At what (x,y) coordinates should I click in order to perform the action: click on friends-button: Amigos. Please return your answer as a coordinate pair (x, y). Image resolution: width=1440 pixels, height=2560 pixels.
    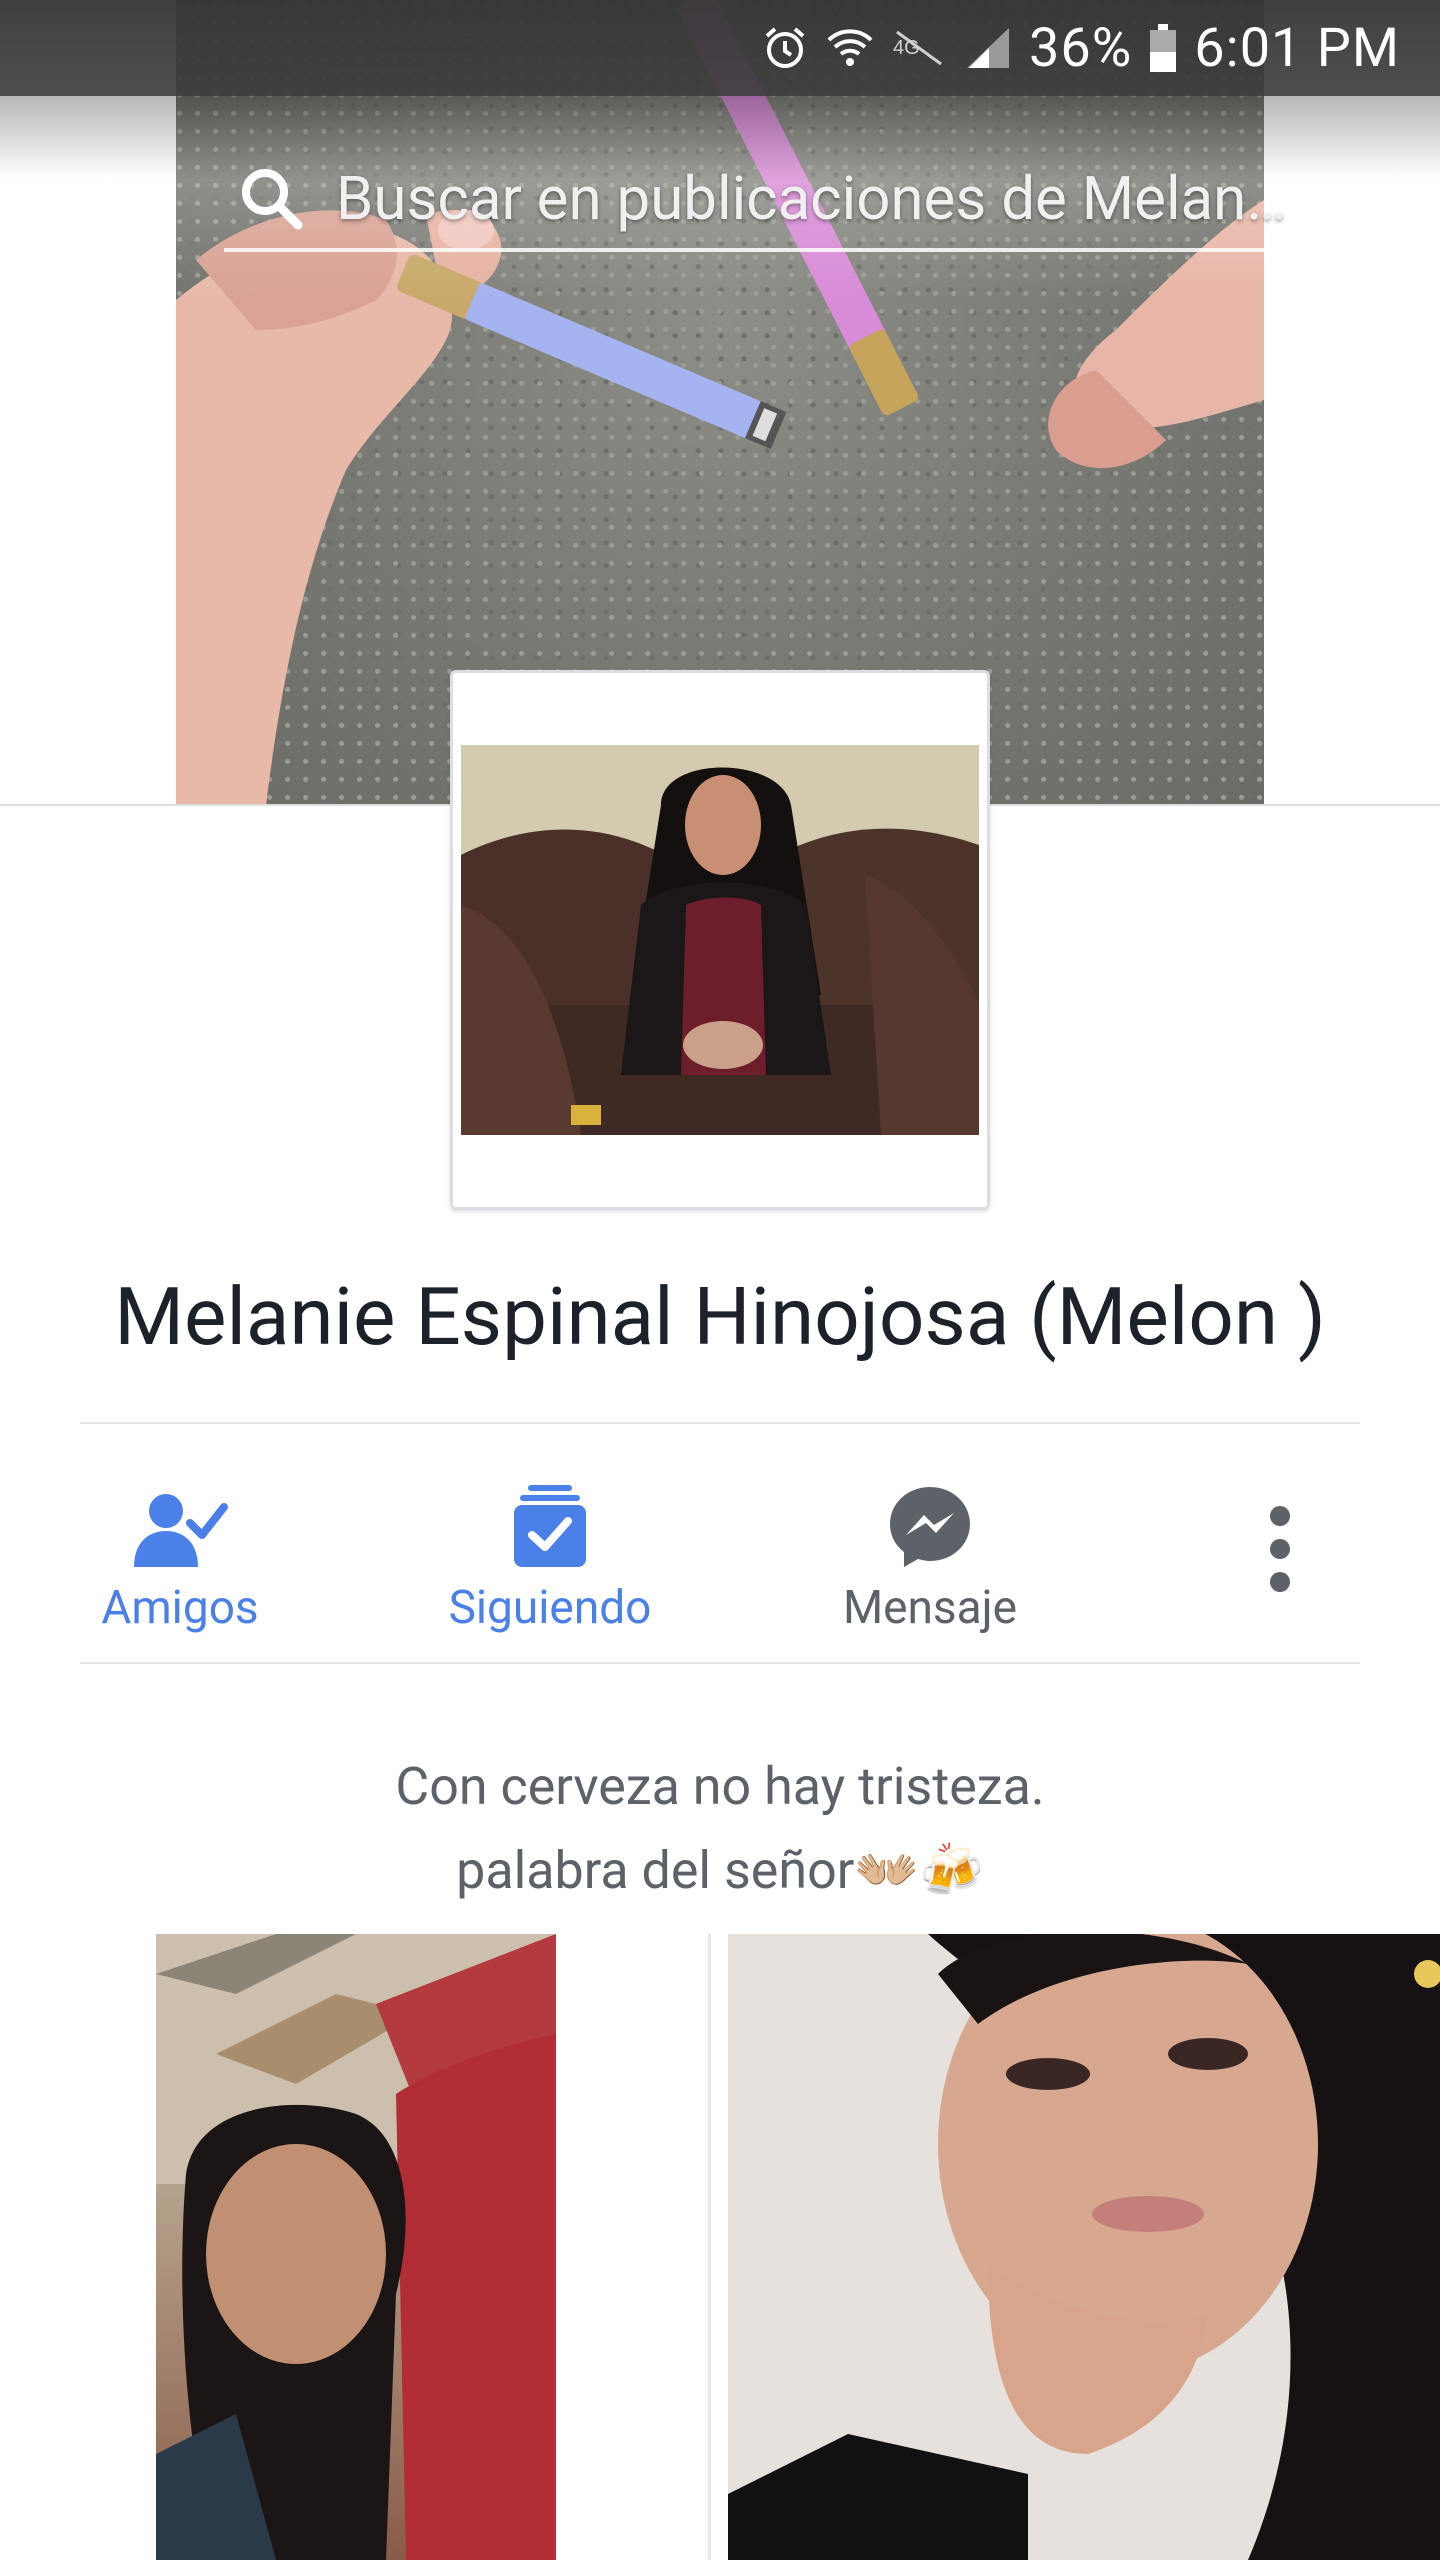
    Looking at the image, I should click on (180, 1544).